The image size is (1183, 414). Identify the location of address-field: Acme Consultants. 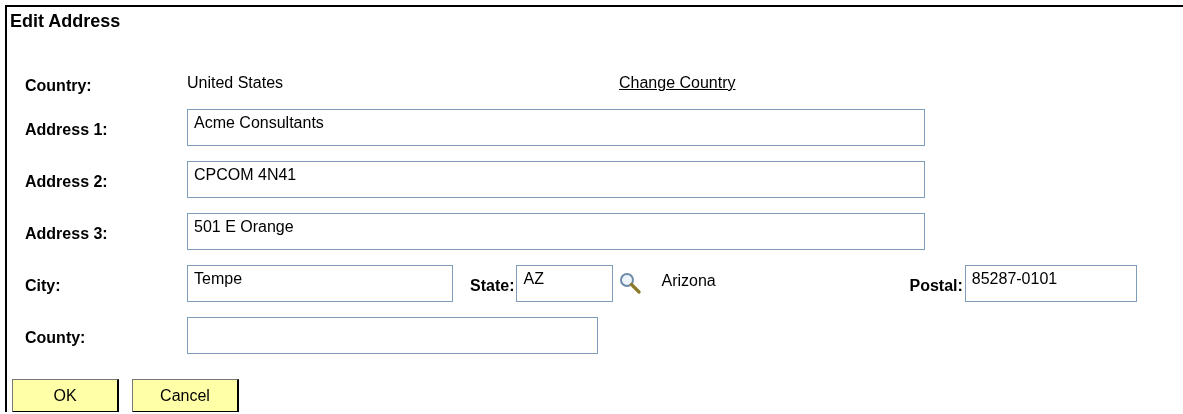
(556, 127).